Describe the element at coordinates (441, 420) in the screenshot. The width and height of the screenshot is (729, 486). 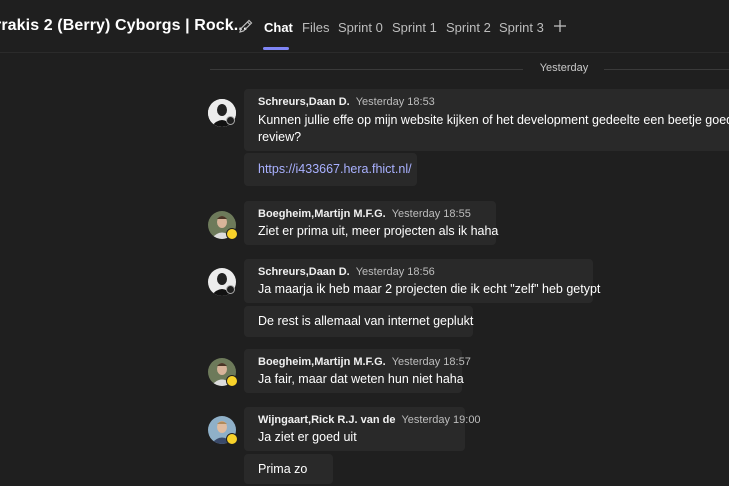
I see `message-timestamp: Yesterday 19:00` at that location.